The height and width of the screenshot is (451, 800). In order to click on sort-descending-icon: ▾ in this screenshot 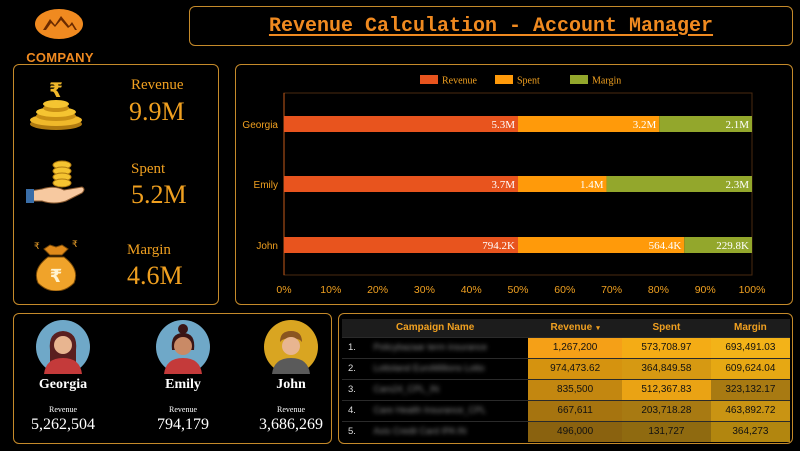, I will do `click(598, 328)`.